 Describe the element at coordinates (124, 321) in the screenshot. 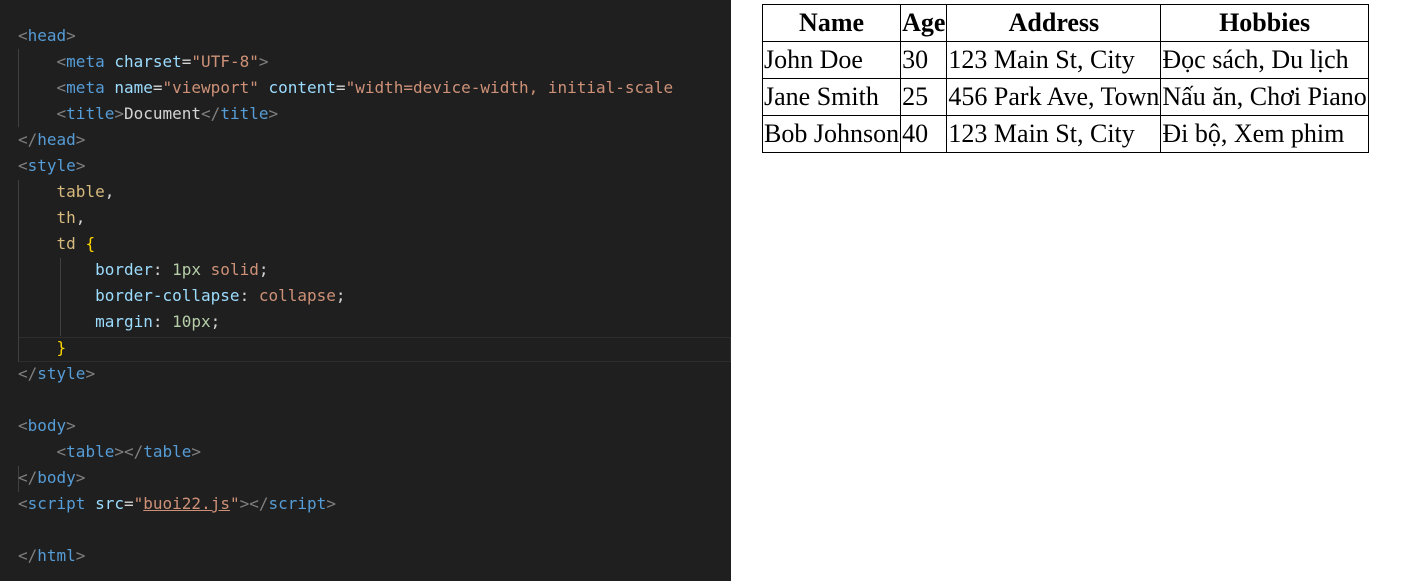

I see `code-token: margin` at that location.